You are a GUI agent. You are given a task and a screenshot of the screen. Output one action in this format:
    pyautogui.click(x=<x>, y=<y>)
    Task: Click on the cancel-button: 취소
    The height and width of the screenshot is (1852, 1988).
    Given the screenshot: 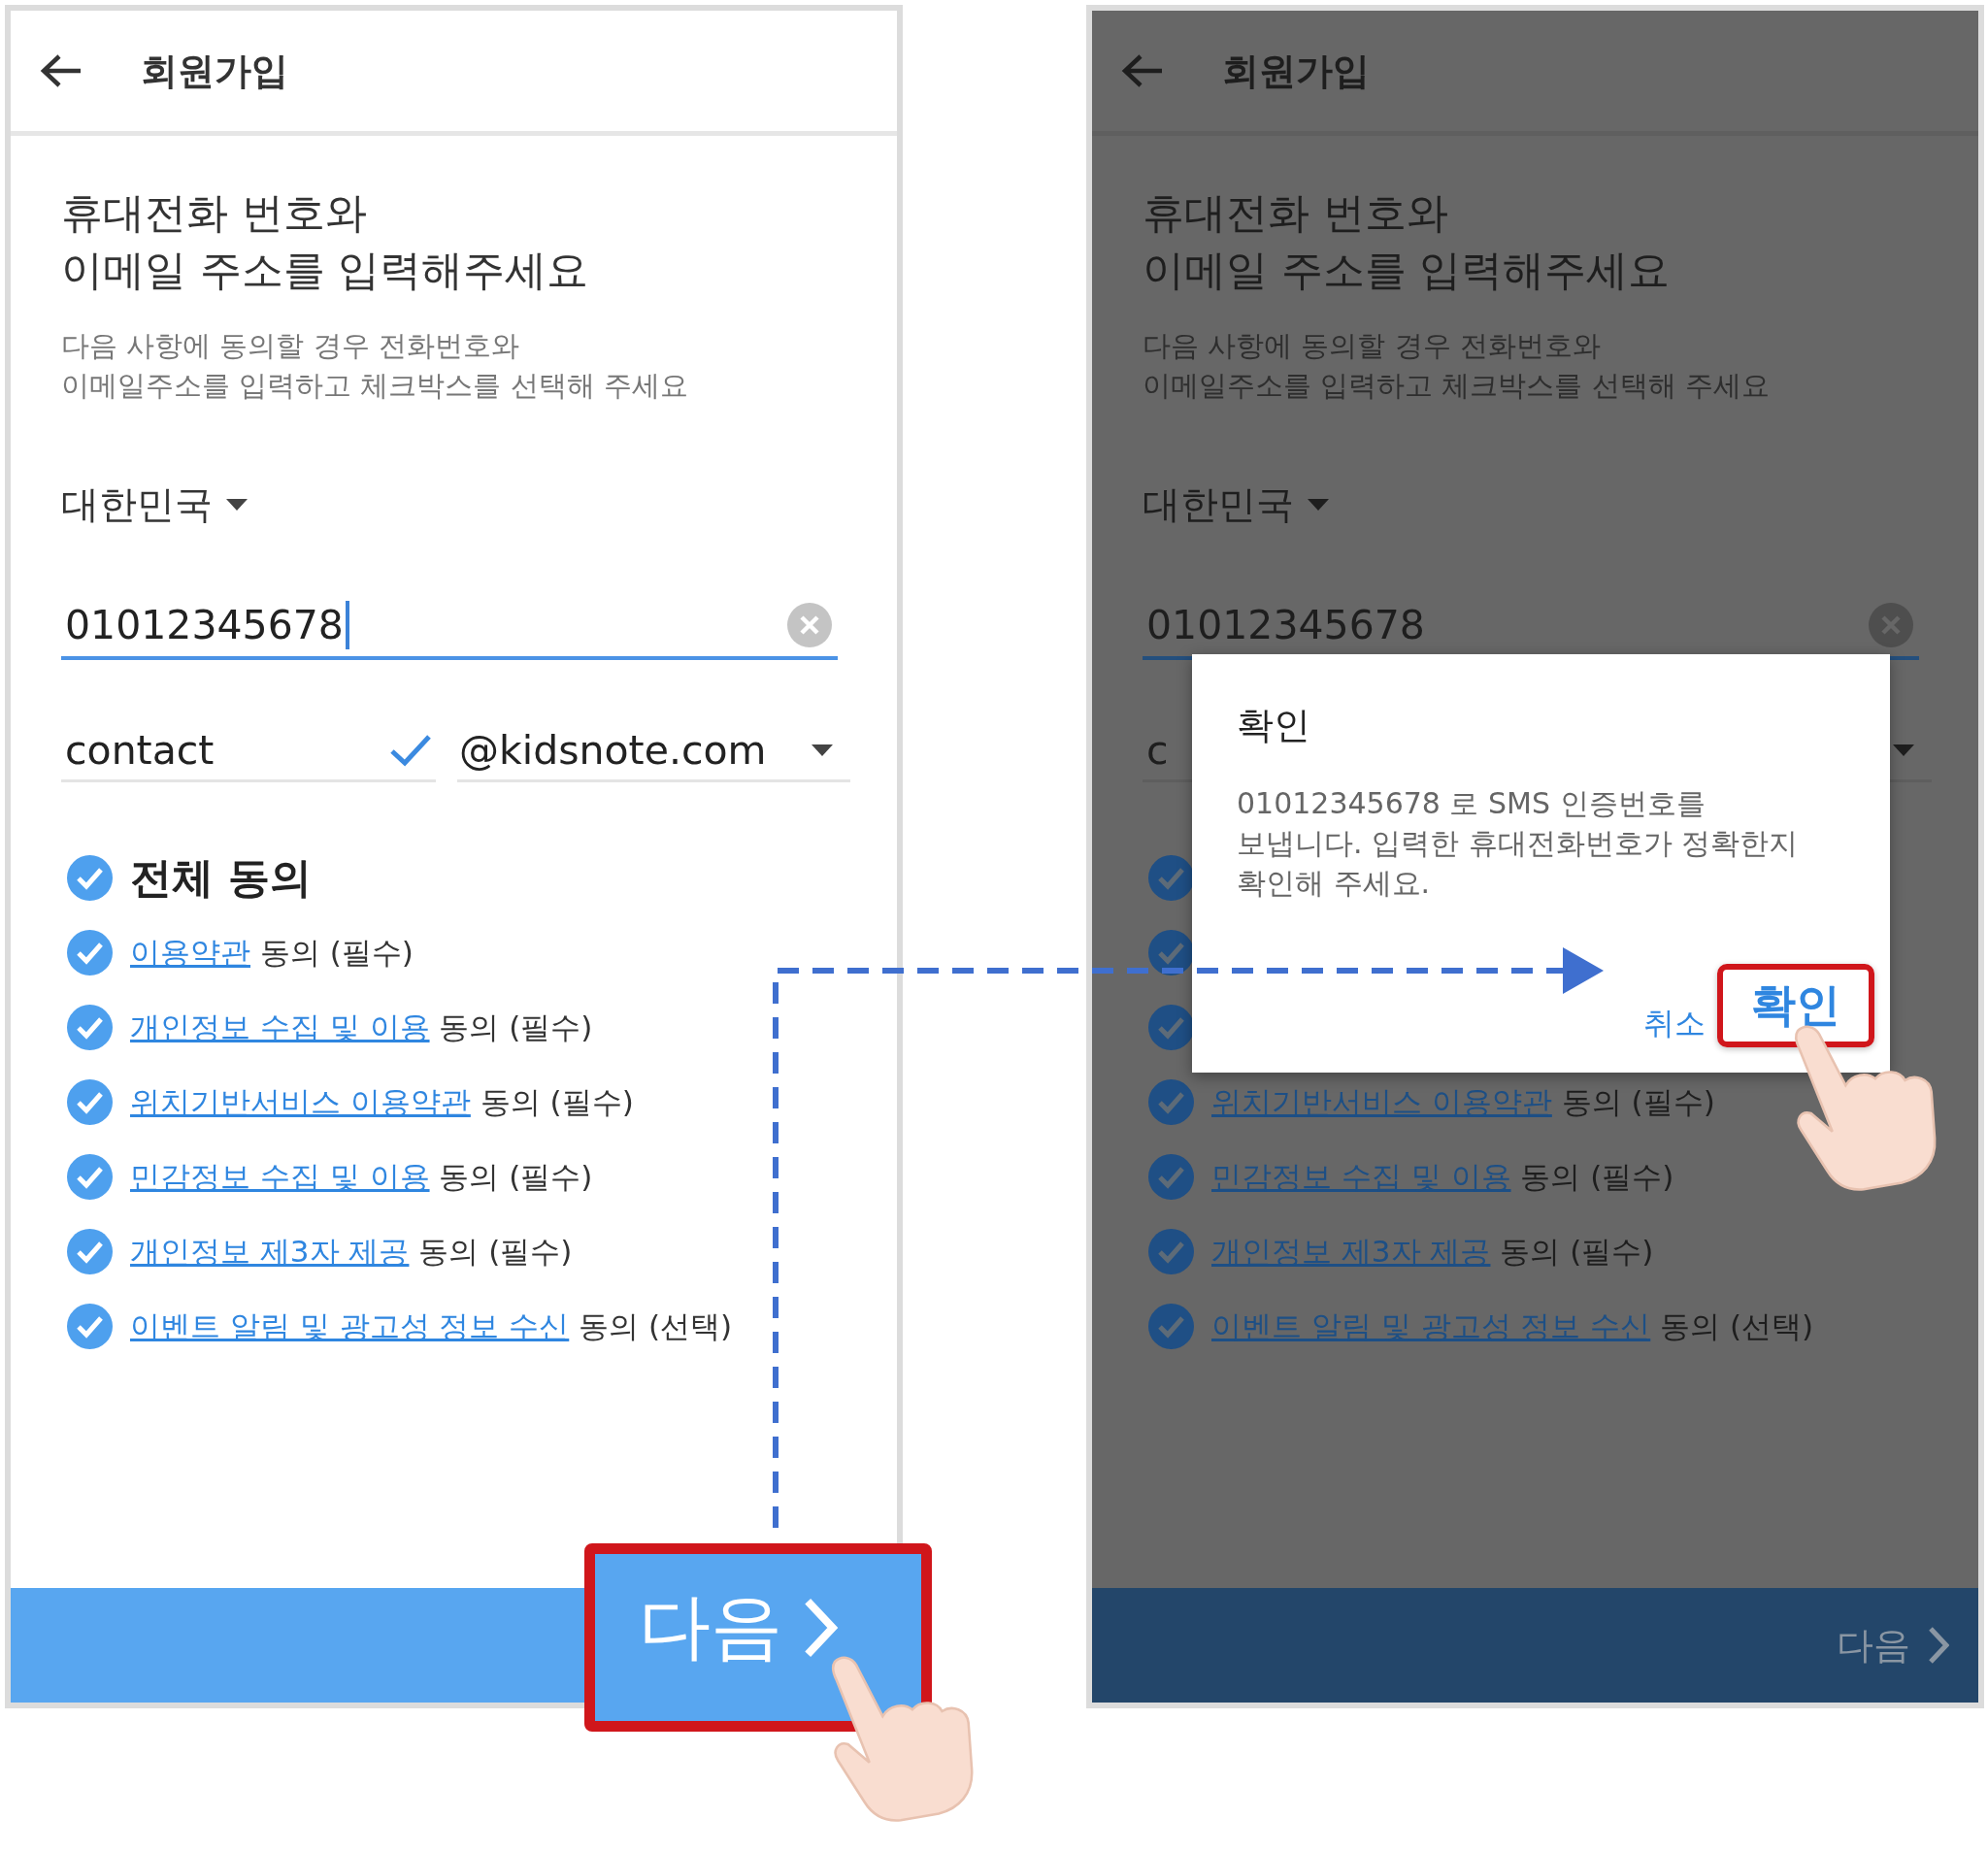 What is the action you would take?
    pyautogui.click(x=1675, y=1025)
    